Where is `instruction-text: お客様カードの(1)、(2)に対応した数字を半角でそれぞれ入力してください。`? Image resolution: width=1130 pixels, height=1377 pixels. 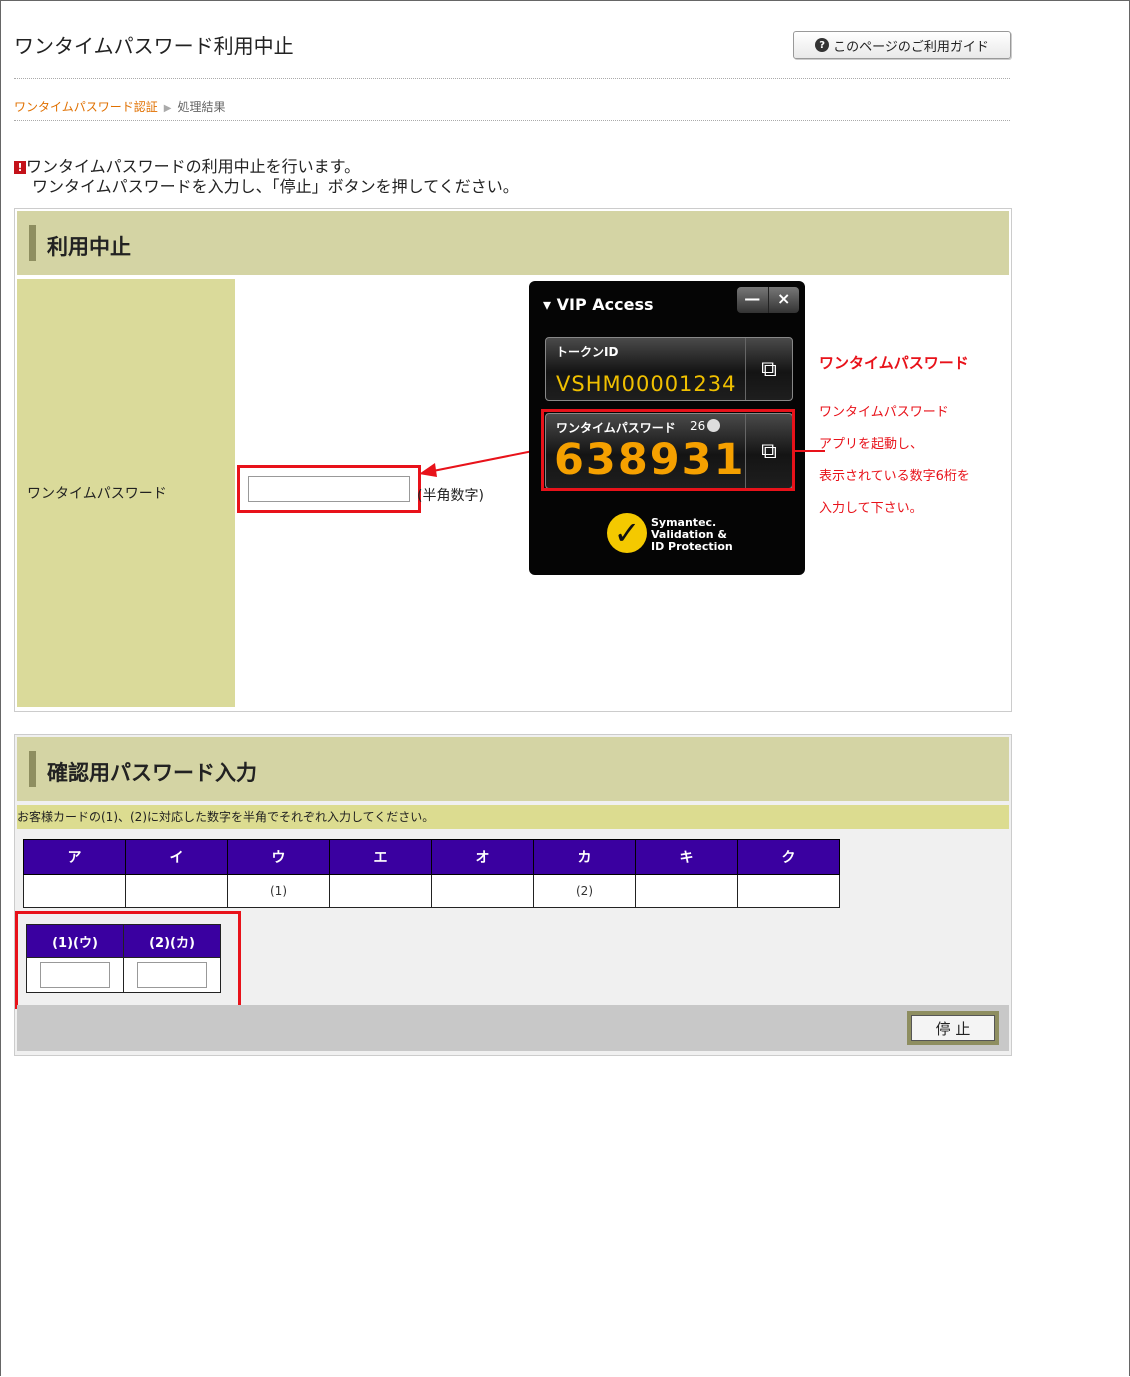 instruction-text: お客様カードの(1)、(2)に対応した数字を半角でそれぞれ入力してください。 is located at coordinates (513, 817).